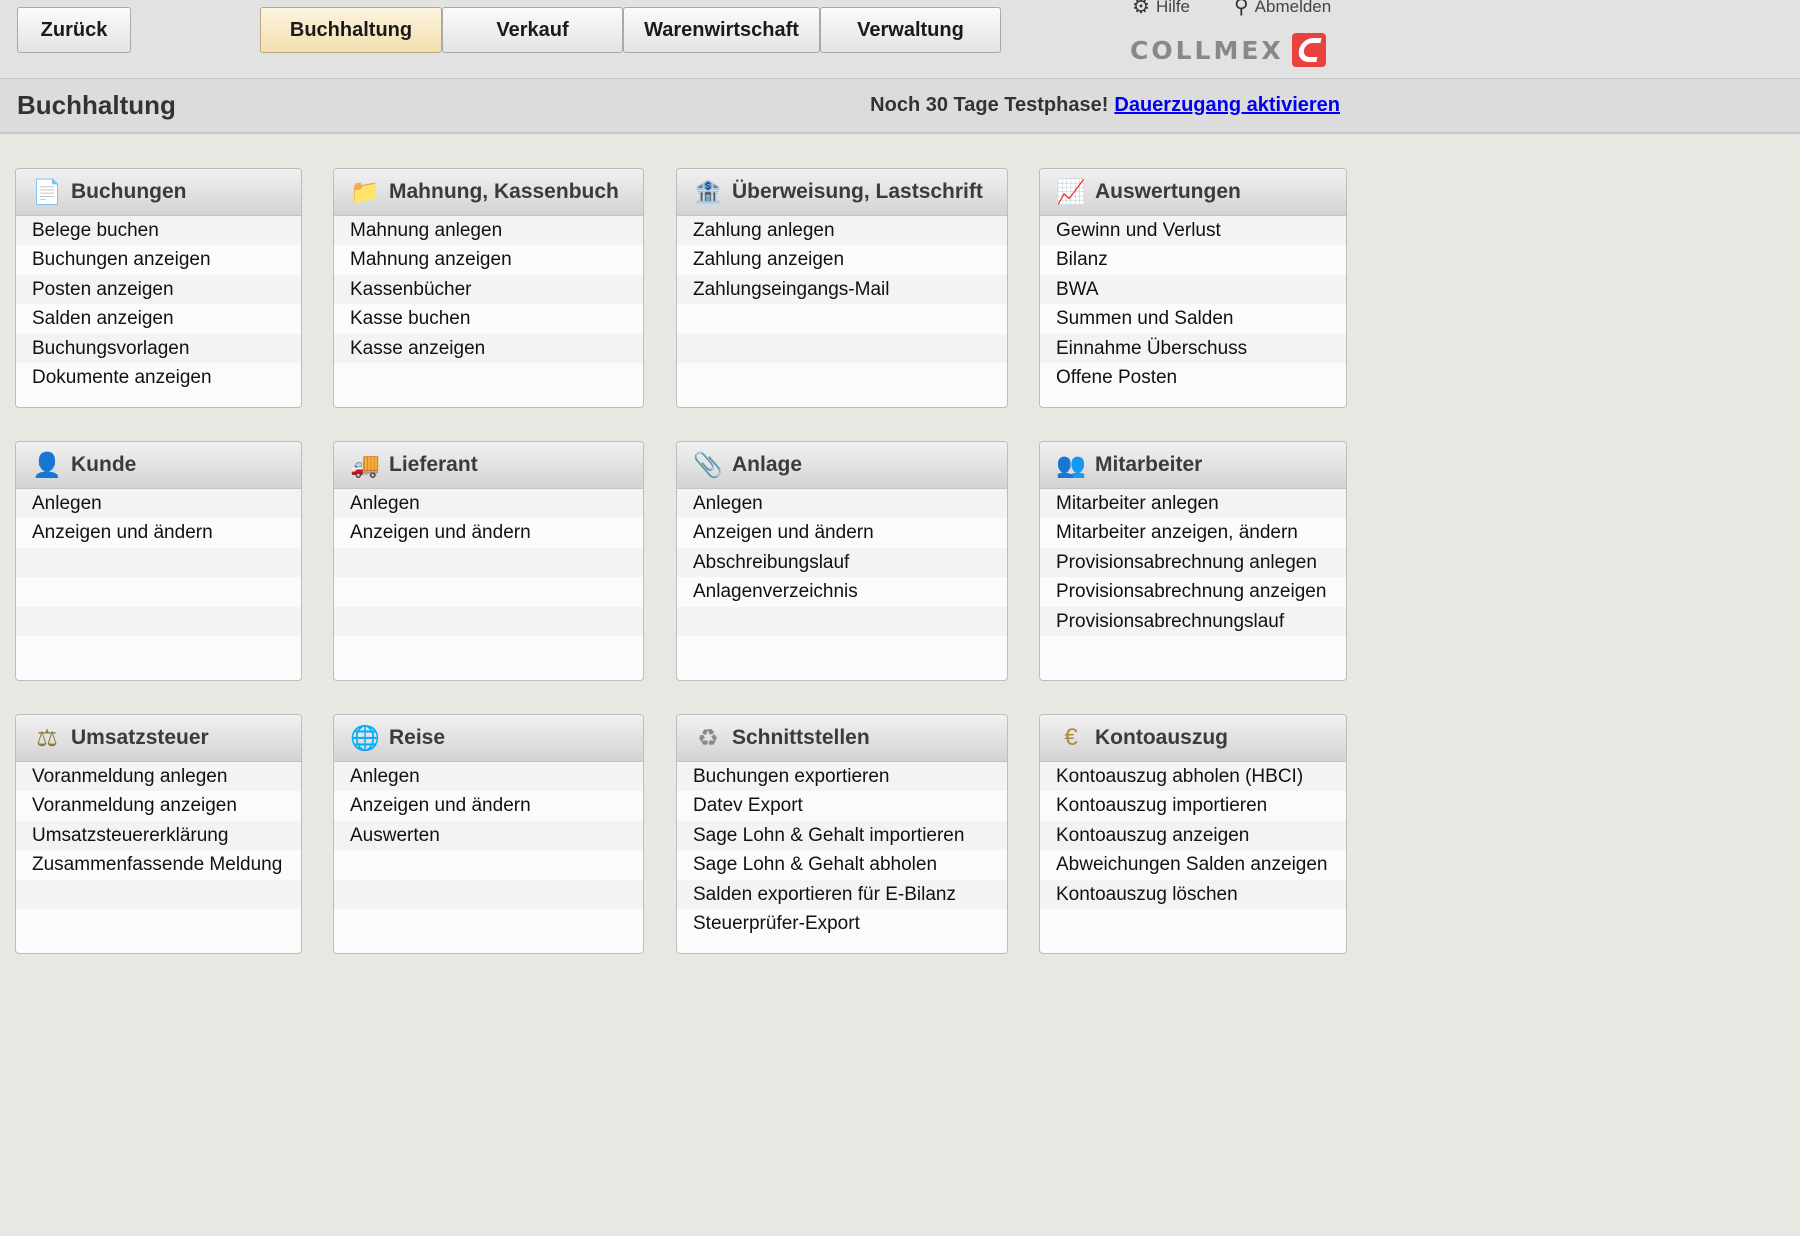 The width and height of the screenshot is (1800, 1236). Describe the element at coordinates (1282, 9) in the screenshot. I see `logout-link: ⚲ Abmelden` at that location.